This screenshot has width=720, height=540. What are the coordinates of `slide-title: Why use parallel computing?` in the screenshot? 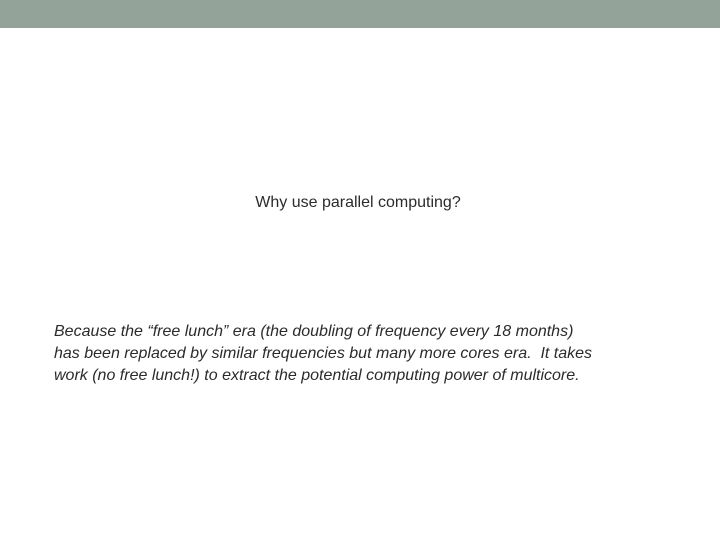 It's located at (358, 202).